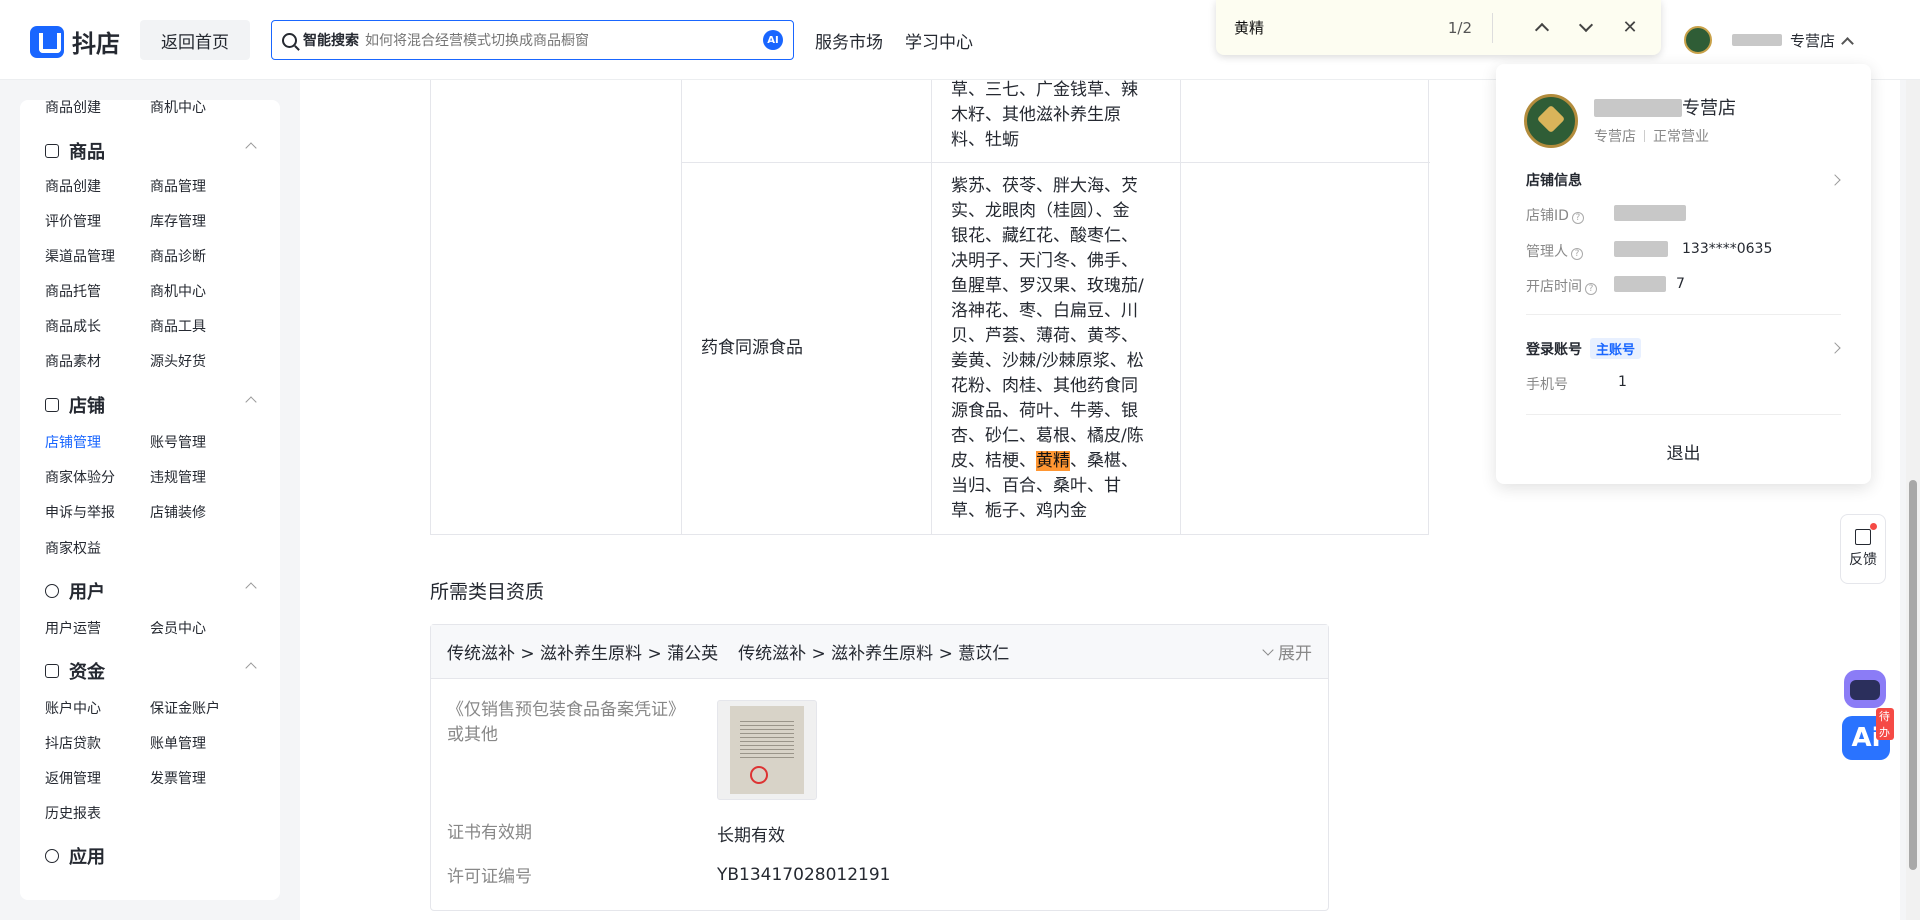 The image size is (1920, 920). Describe the element at coordinates (178, 512) in the screenshot. I see `sidebar-item: 店铺装修` at that location.